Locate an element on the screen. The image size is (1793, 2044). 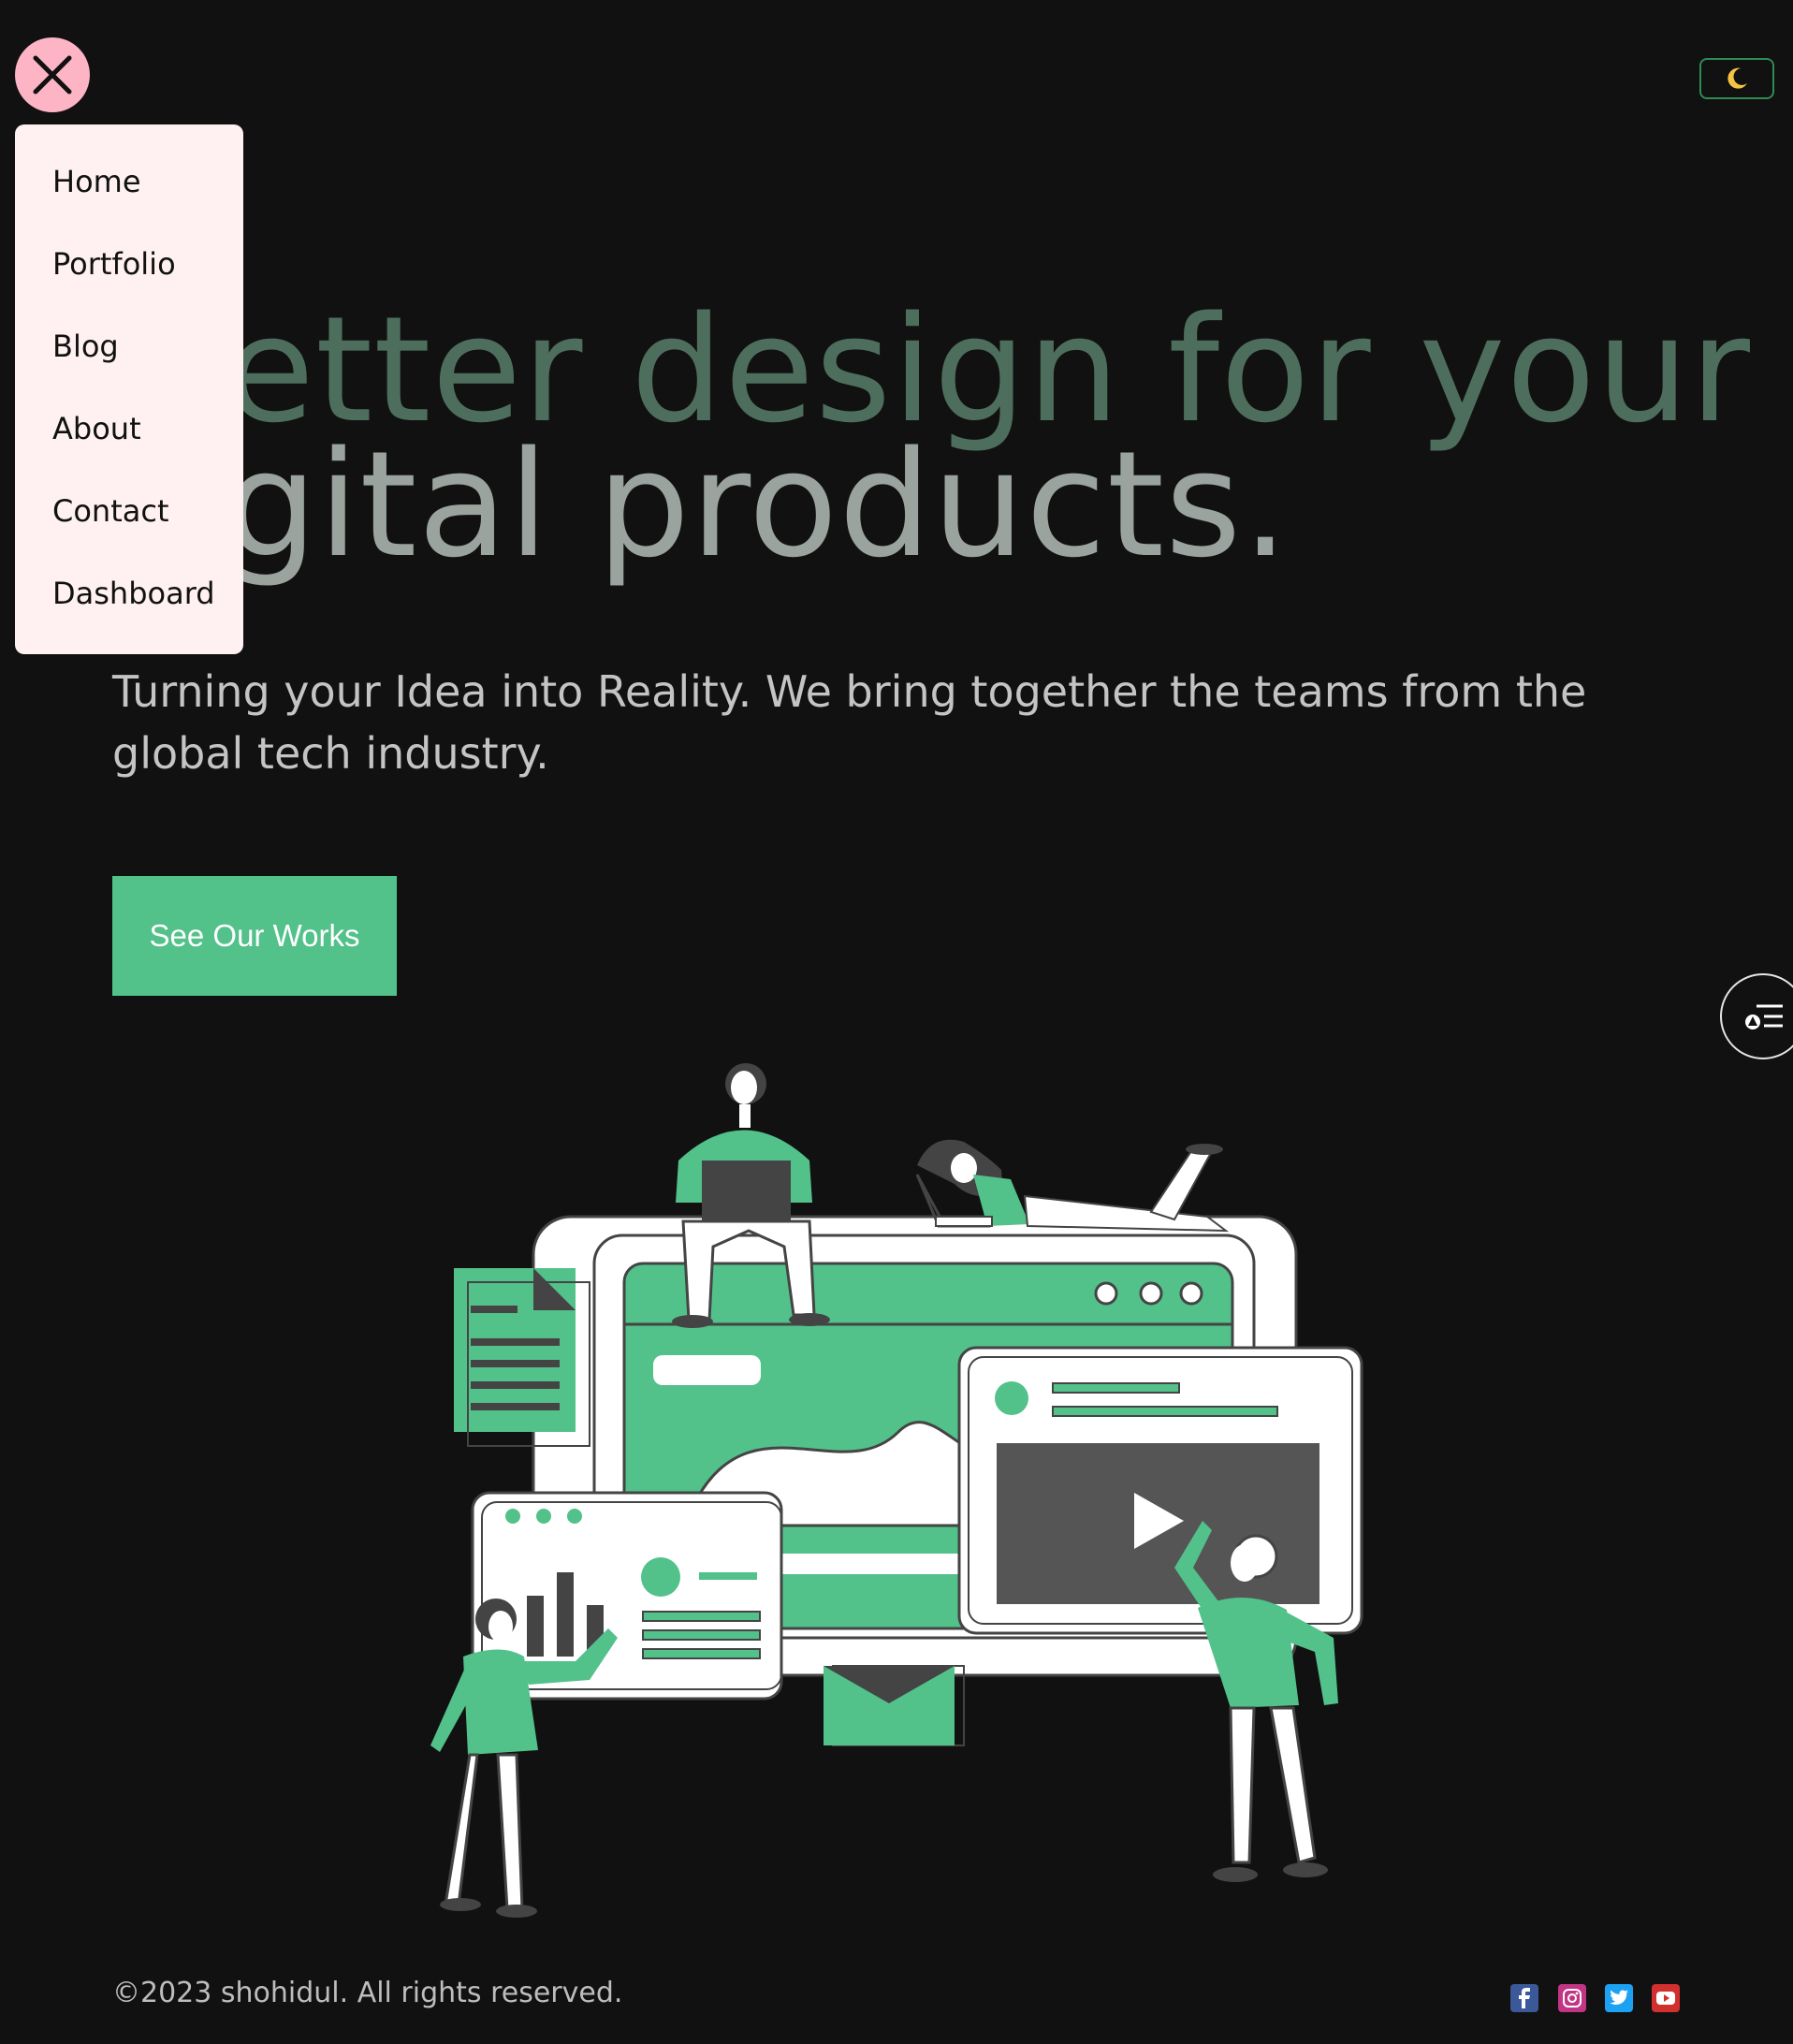
youtube-link is located at coordinates (1666, 1998).